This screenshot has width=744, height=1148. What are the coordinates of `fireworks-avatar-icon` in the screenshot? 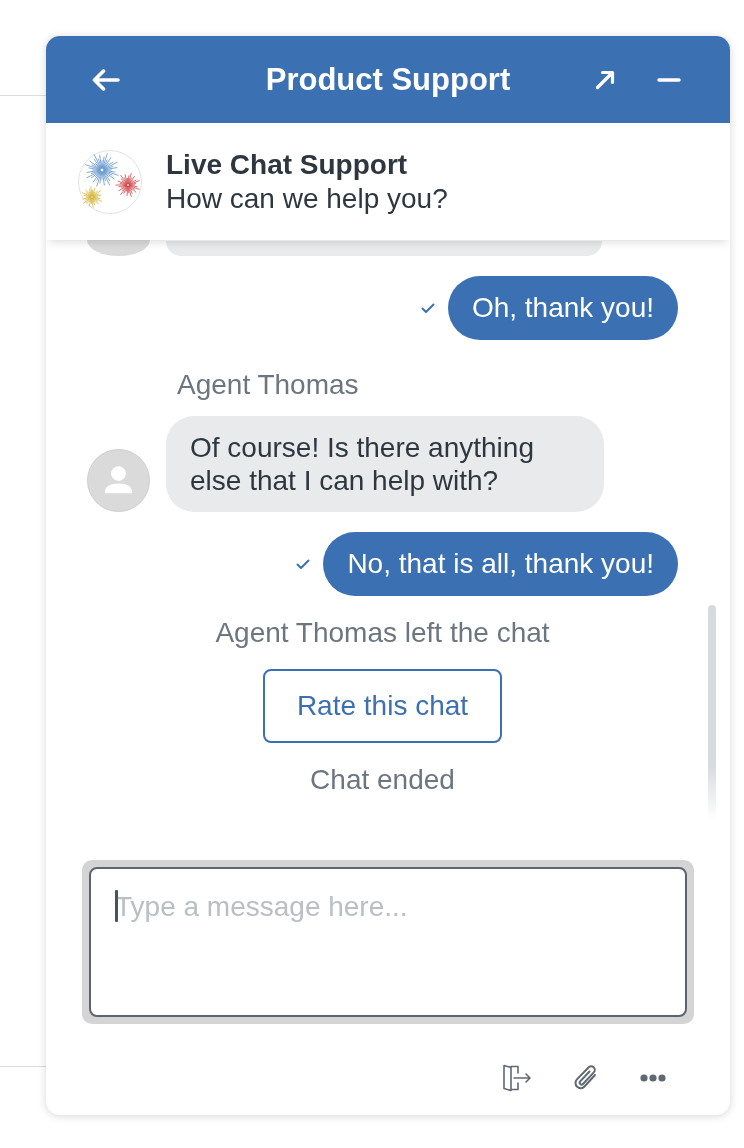 It's located at (110, 181).